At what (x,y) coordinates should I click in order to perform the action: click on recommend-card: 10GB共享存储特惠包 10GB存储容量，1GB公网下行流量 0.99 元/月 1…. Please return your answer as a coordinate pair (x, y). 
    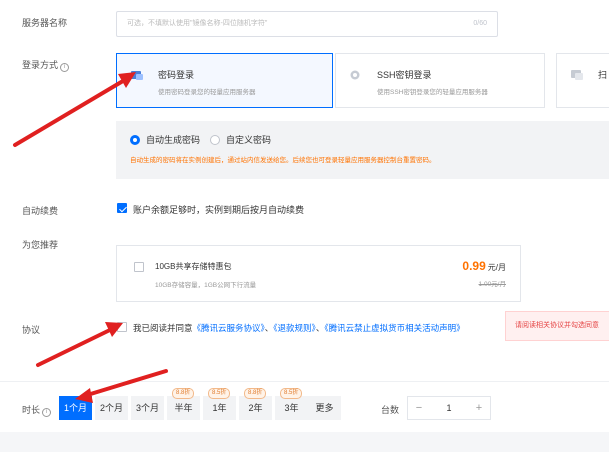
    Looking at the image, I should click on (318, 273).